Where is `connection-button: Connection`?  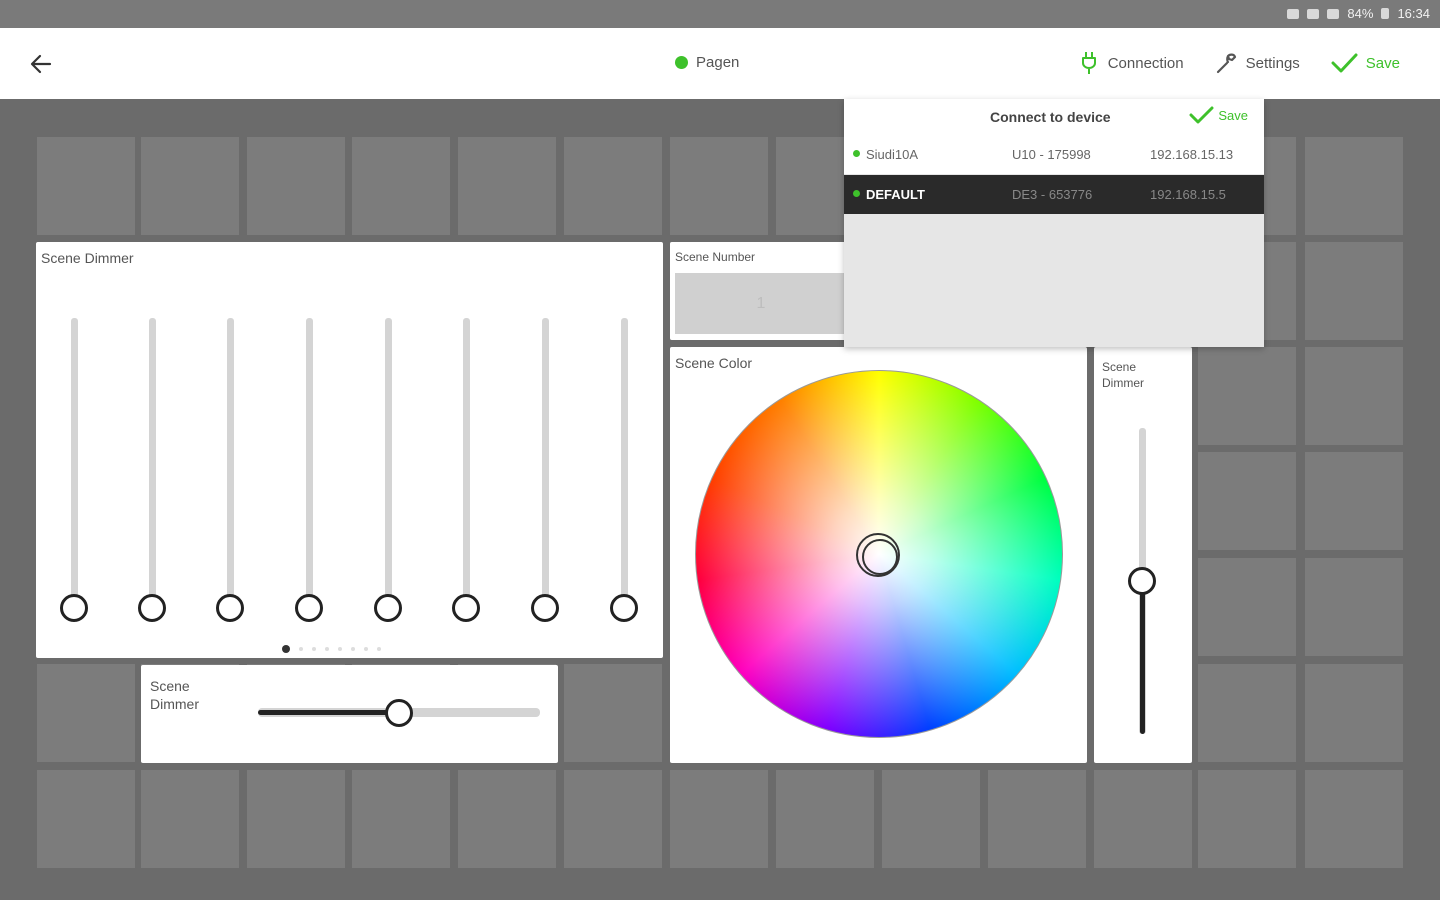 connection-button: Connection is located at coordinates (1131, 63).